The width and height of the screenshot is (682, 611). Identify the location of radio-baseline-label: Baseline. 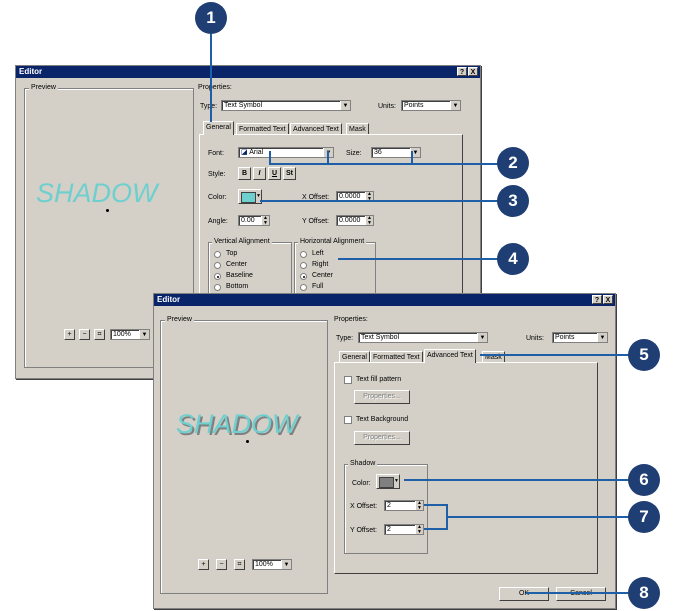
(239, 275).